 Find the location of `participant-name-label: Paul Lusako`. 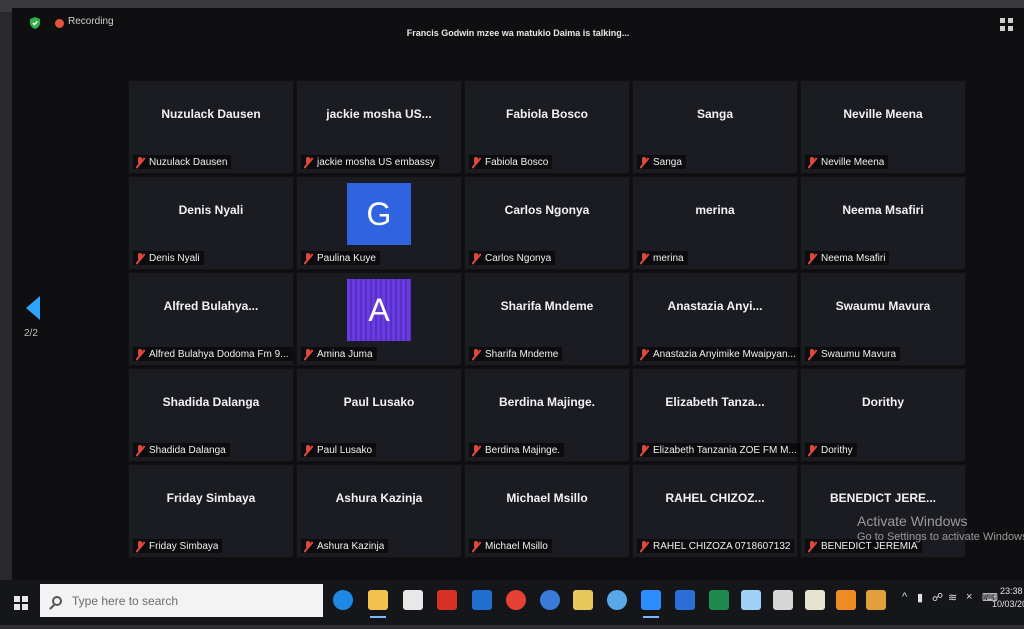

participant-name-label: Paul Lusako is located at coordinates (339, 450).